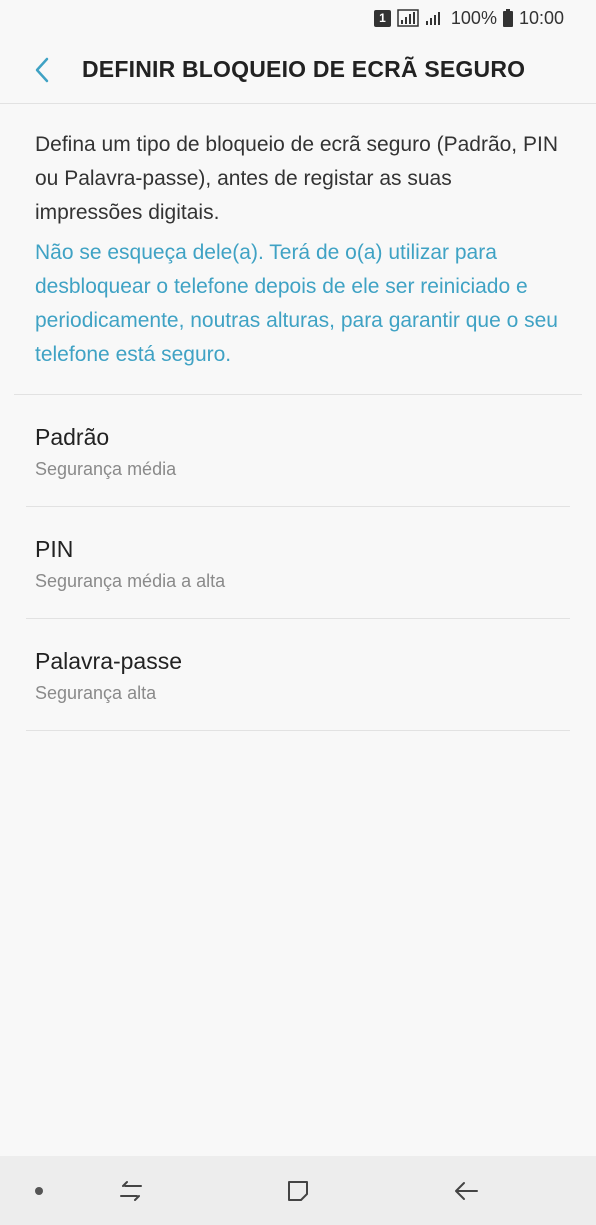 The width and height of the screenshot is (596, 1225). What do you see at coordinates (298, 451) in the screenshot?
I see `option-pattern: Padrão Segurança média` at bounding box center [298, 451].